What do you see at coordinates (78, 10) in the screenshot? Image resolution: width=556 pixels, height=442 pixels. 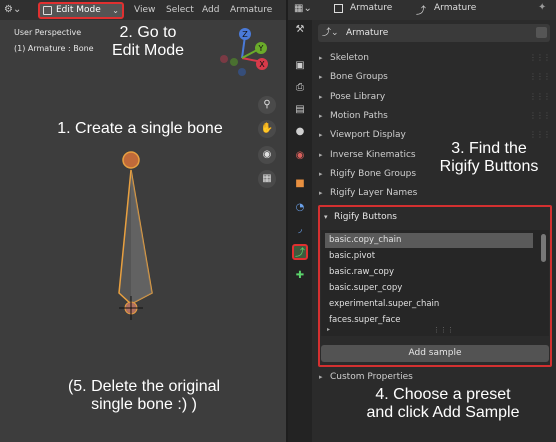 I see `mode-select-label: Edit Mode` at bounding box center [78, 10].